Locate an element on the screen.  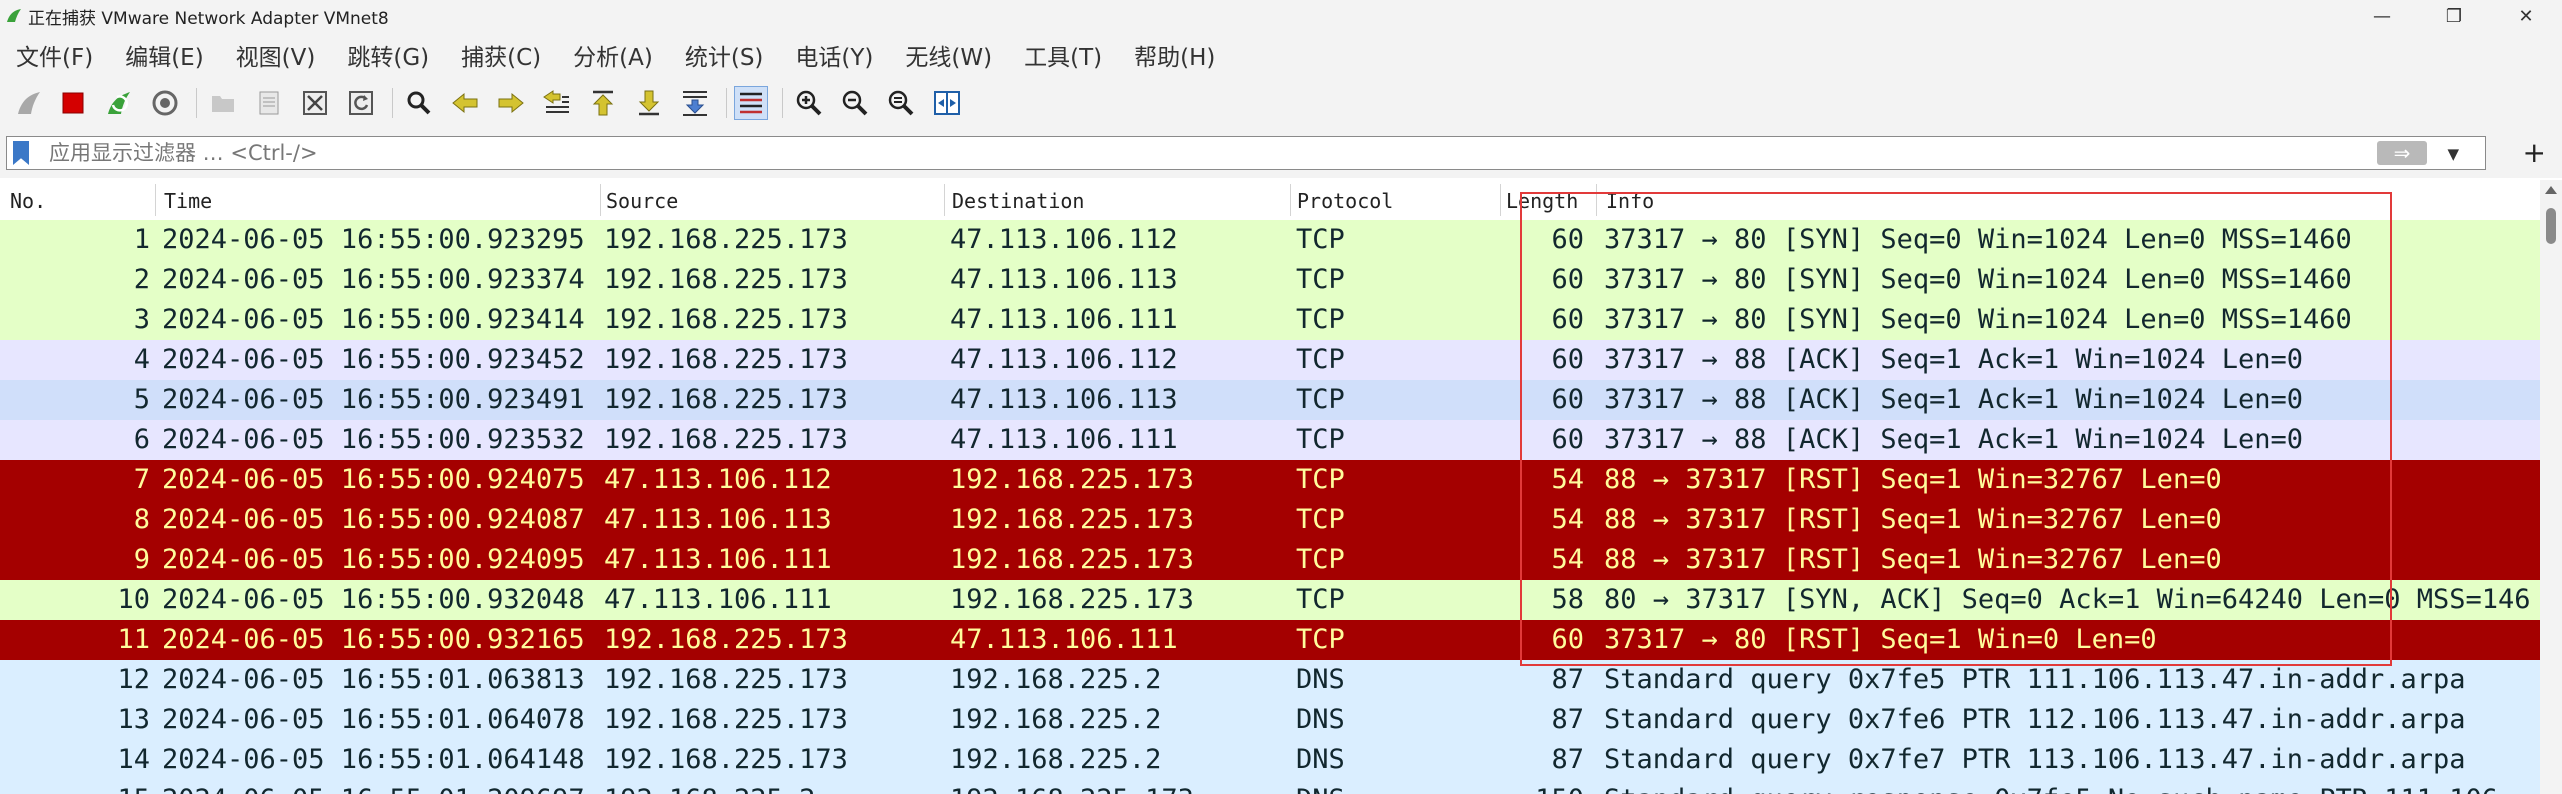
zoom-out-icon is located at coordinates (855, 103).